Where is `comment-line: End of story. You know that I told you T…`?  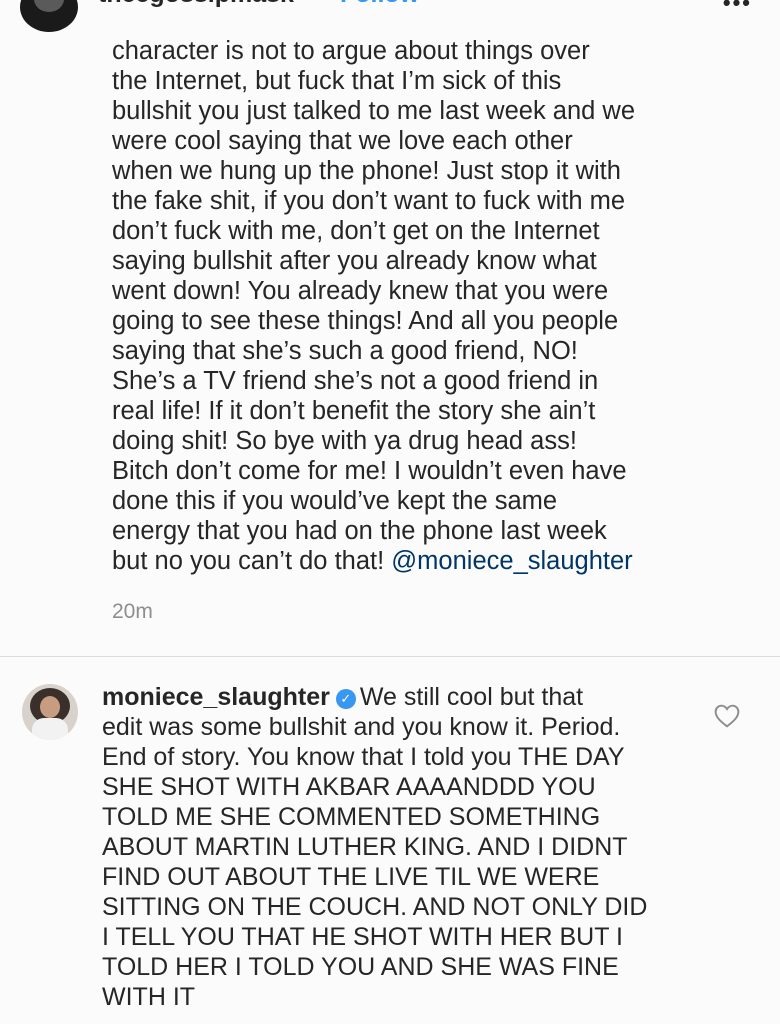 comment-line: End of story. You know that I told you T… is located at coordinates (363, 757).